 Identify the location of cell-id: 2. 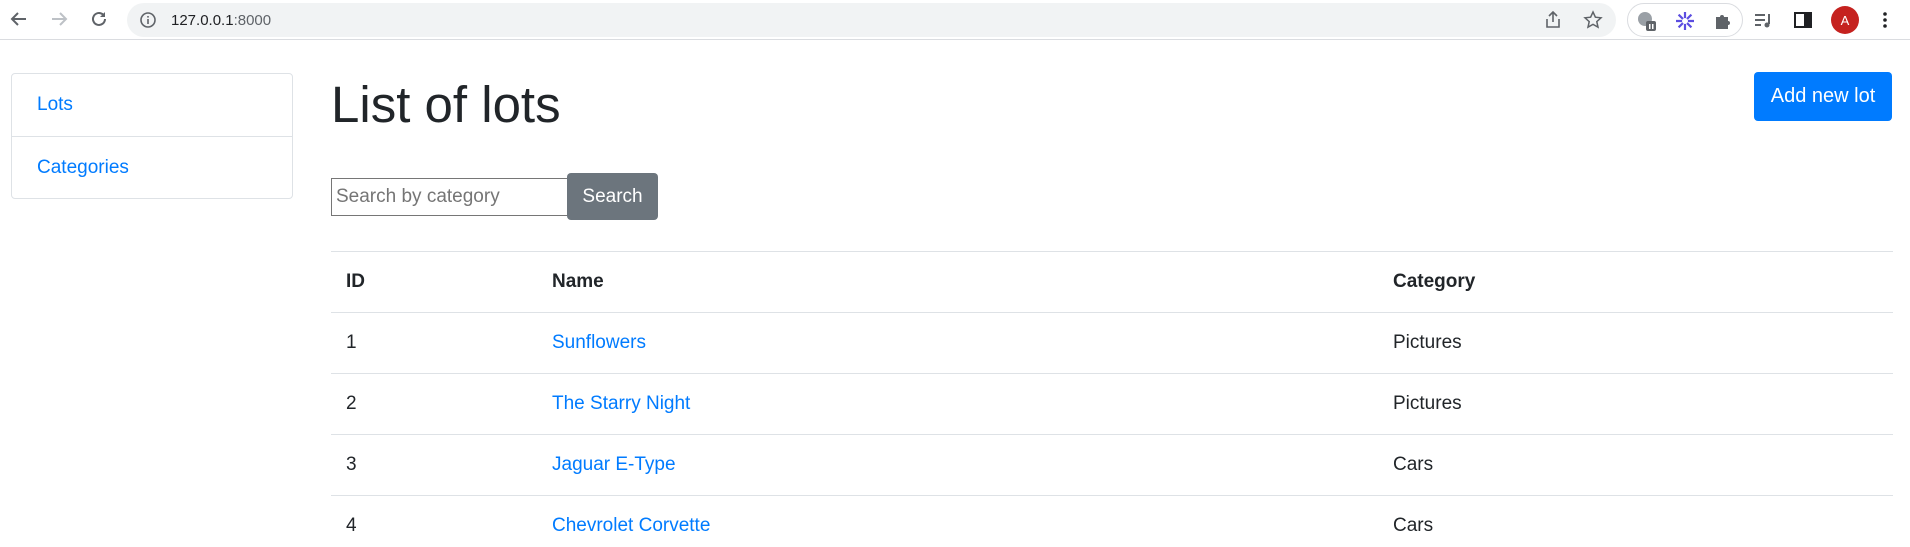
(441, 404).